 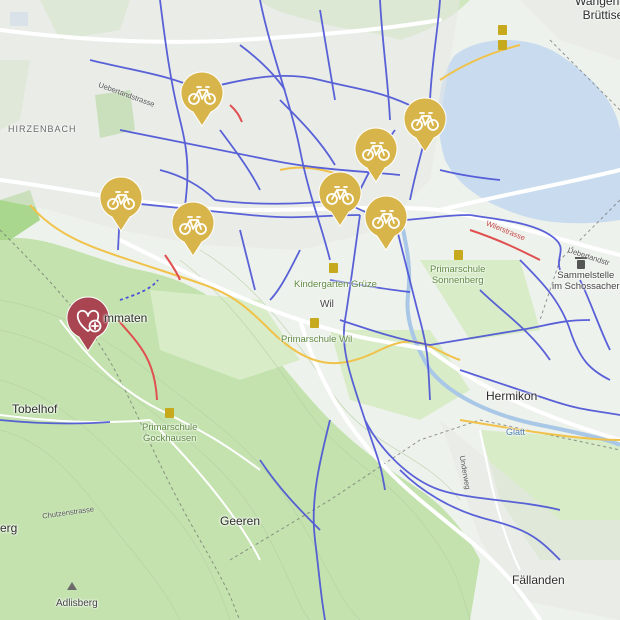 I want to click on place-label-partial-left: erg, so click(x=9, y=528).